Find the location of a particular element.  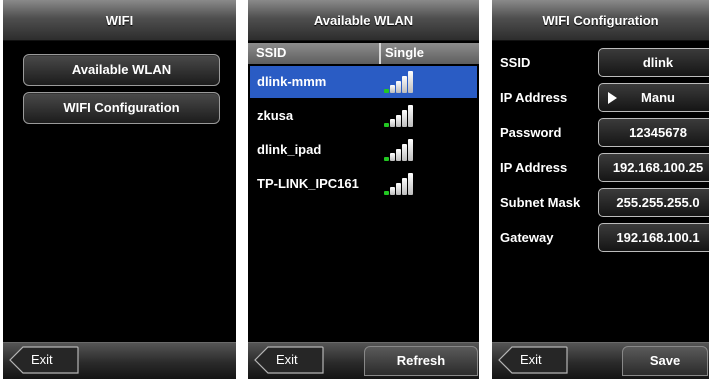

bottom-bar: Exit Save is located at coordinates (600, 360).